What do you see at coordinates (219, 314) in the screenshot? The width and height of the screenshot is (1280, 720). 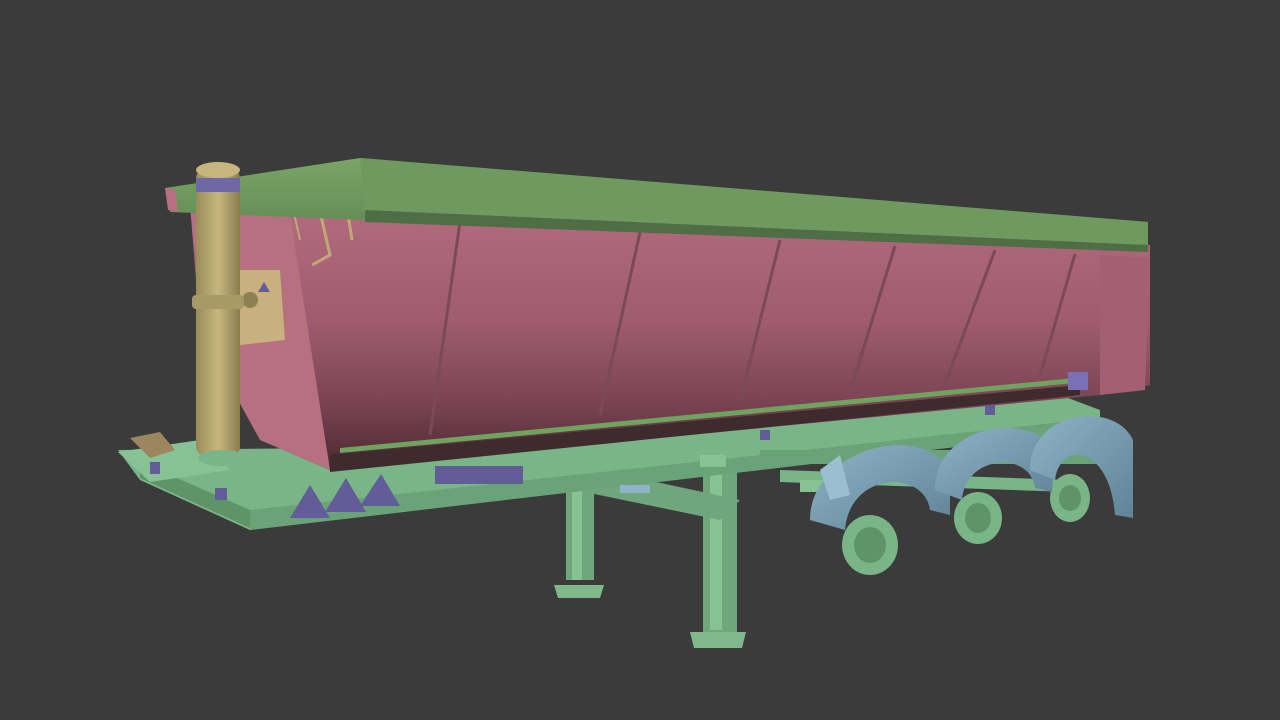 I see `hydraulic-cylinder` at bounding box center [219, 314].